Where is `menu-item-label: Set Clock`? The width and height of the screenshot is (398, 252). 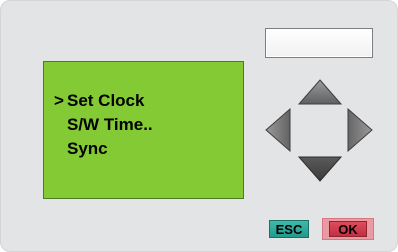
menu-item-label: Set Clock is located at coordinates (106, 100).